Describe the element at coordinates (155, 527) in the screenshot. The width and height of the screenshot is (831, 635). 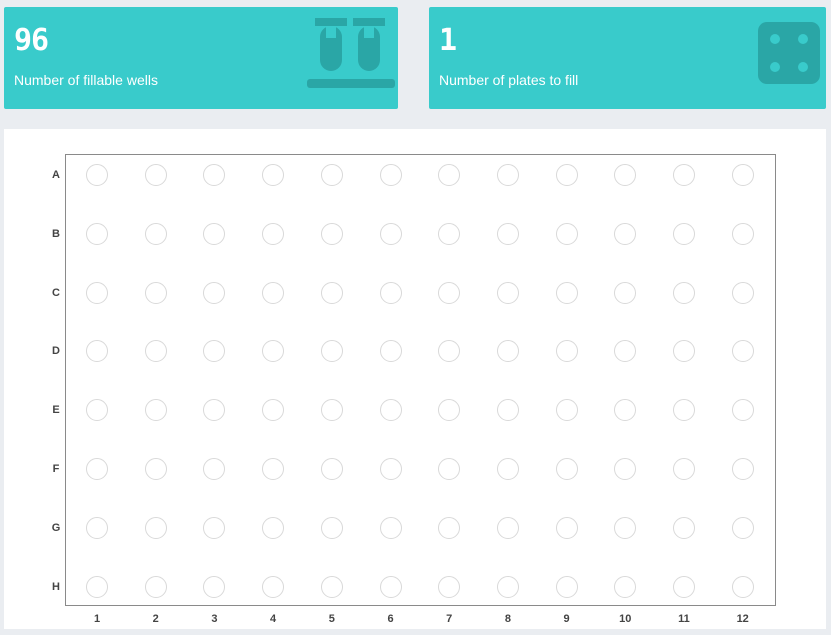
I see `well-g2` at that location.